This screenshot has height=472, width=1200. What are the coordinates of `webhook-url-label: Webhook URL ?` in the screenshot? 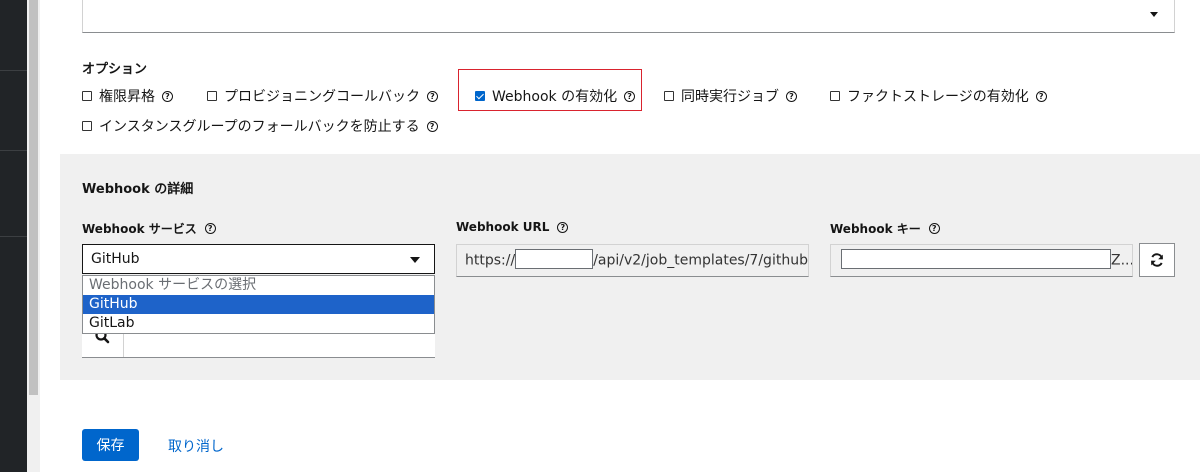 It's located at (512, 227).